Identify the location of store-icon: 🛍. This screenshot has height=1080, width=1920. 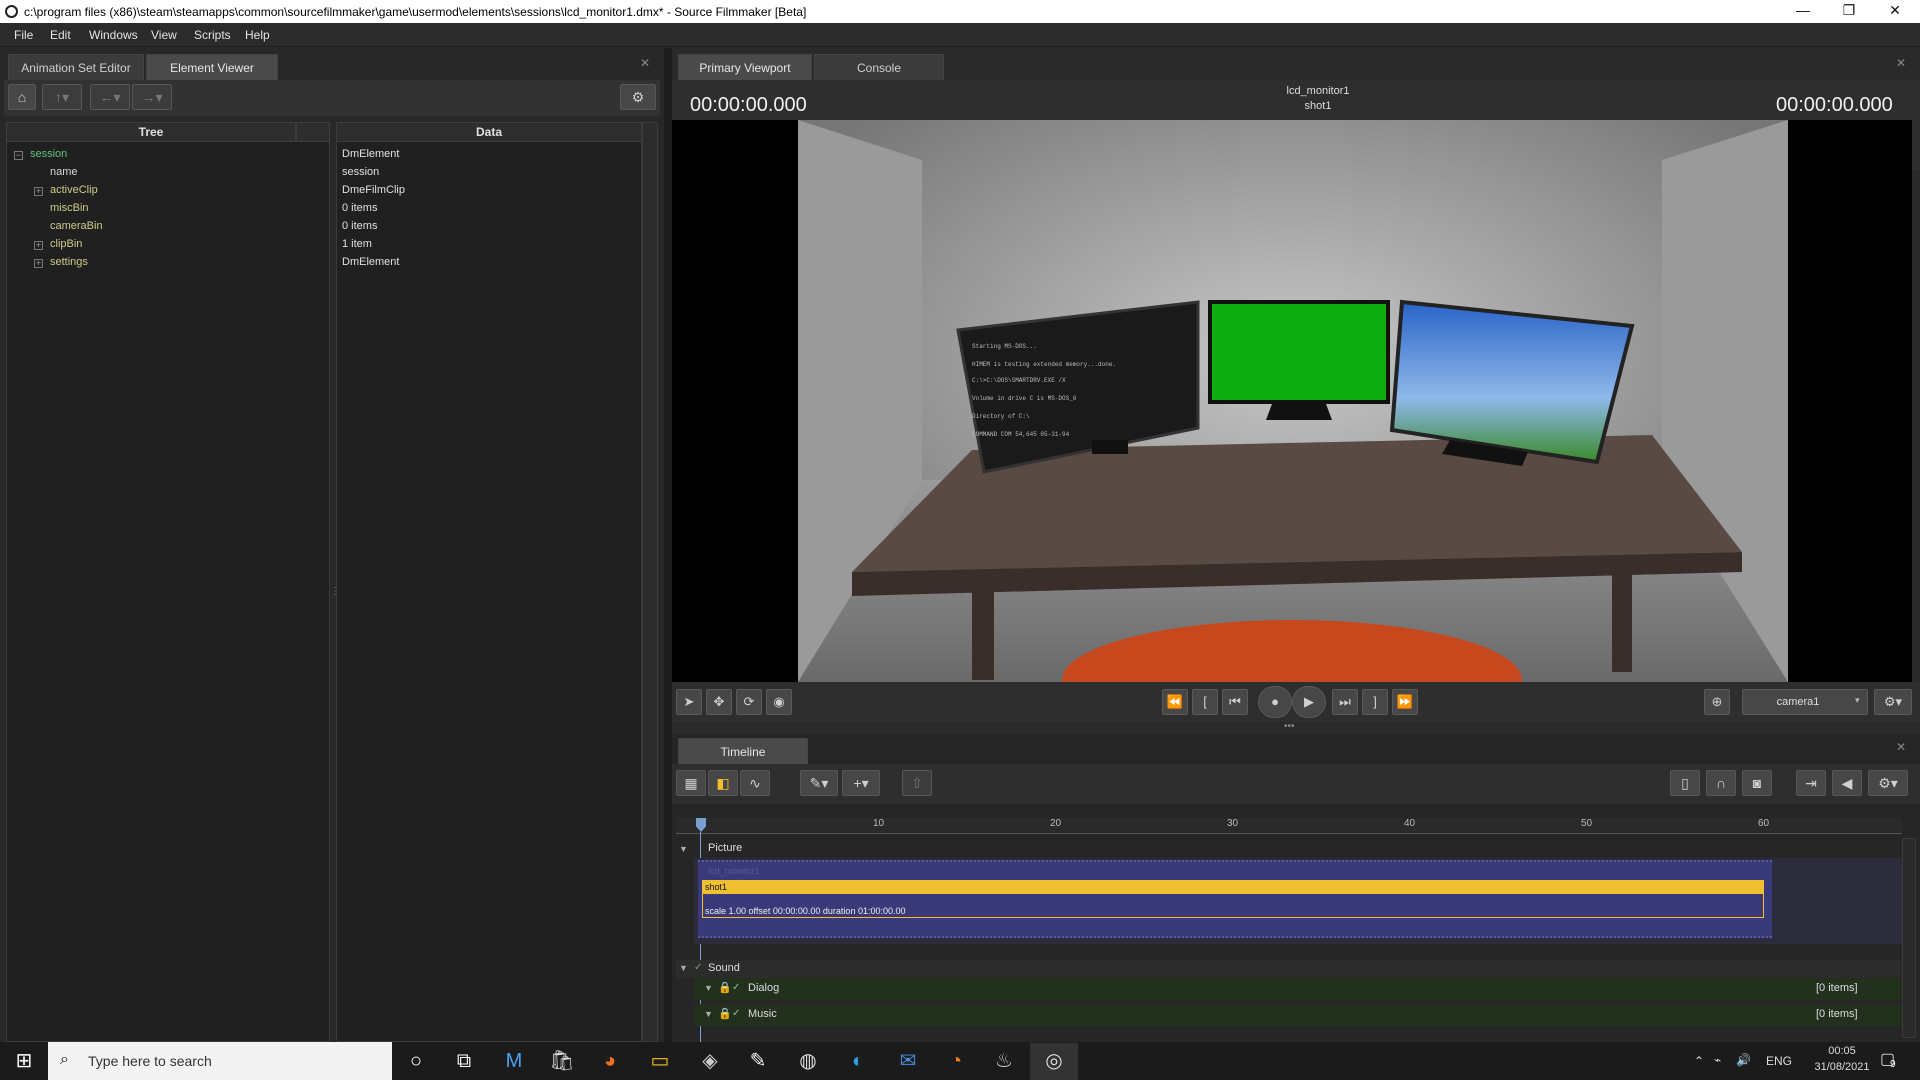
(562, 1061).